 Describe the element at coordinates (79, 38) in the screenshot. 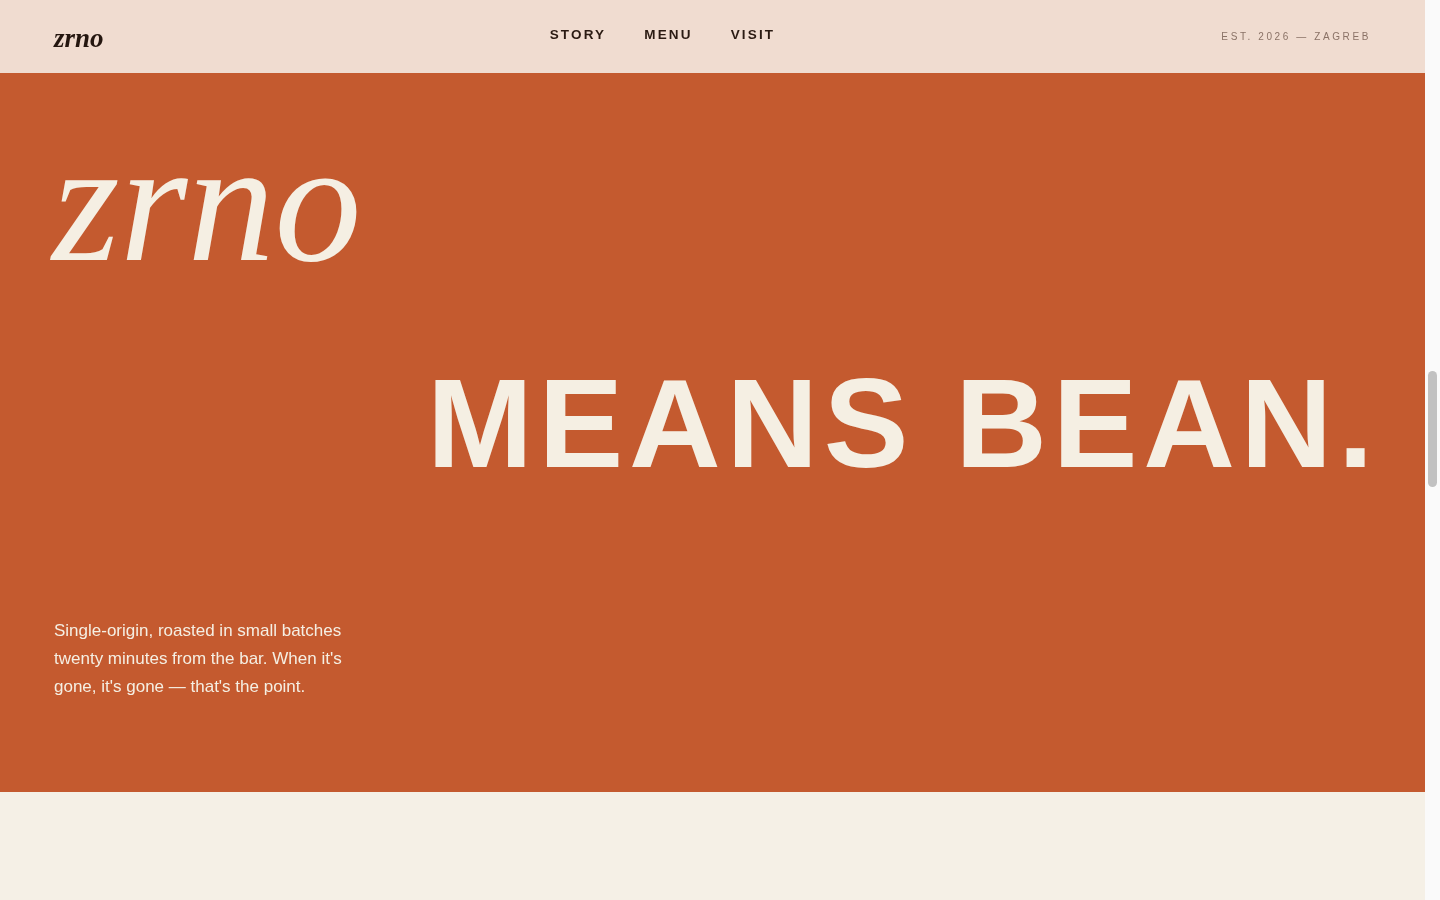

I see `logo-link: zrno` at that location.